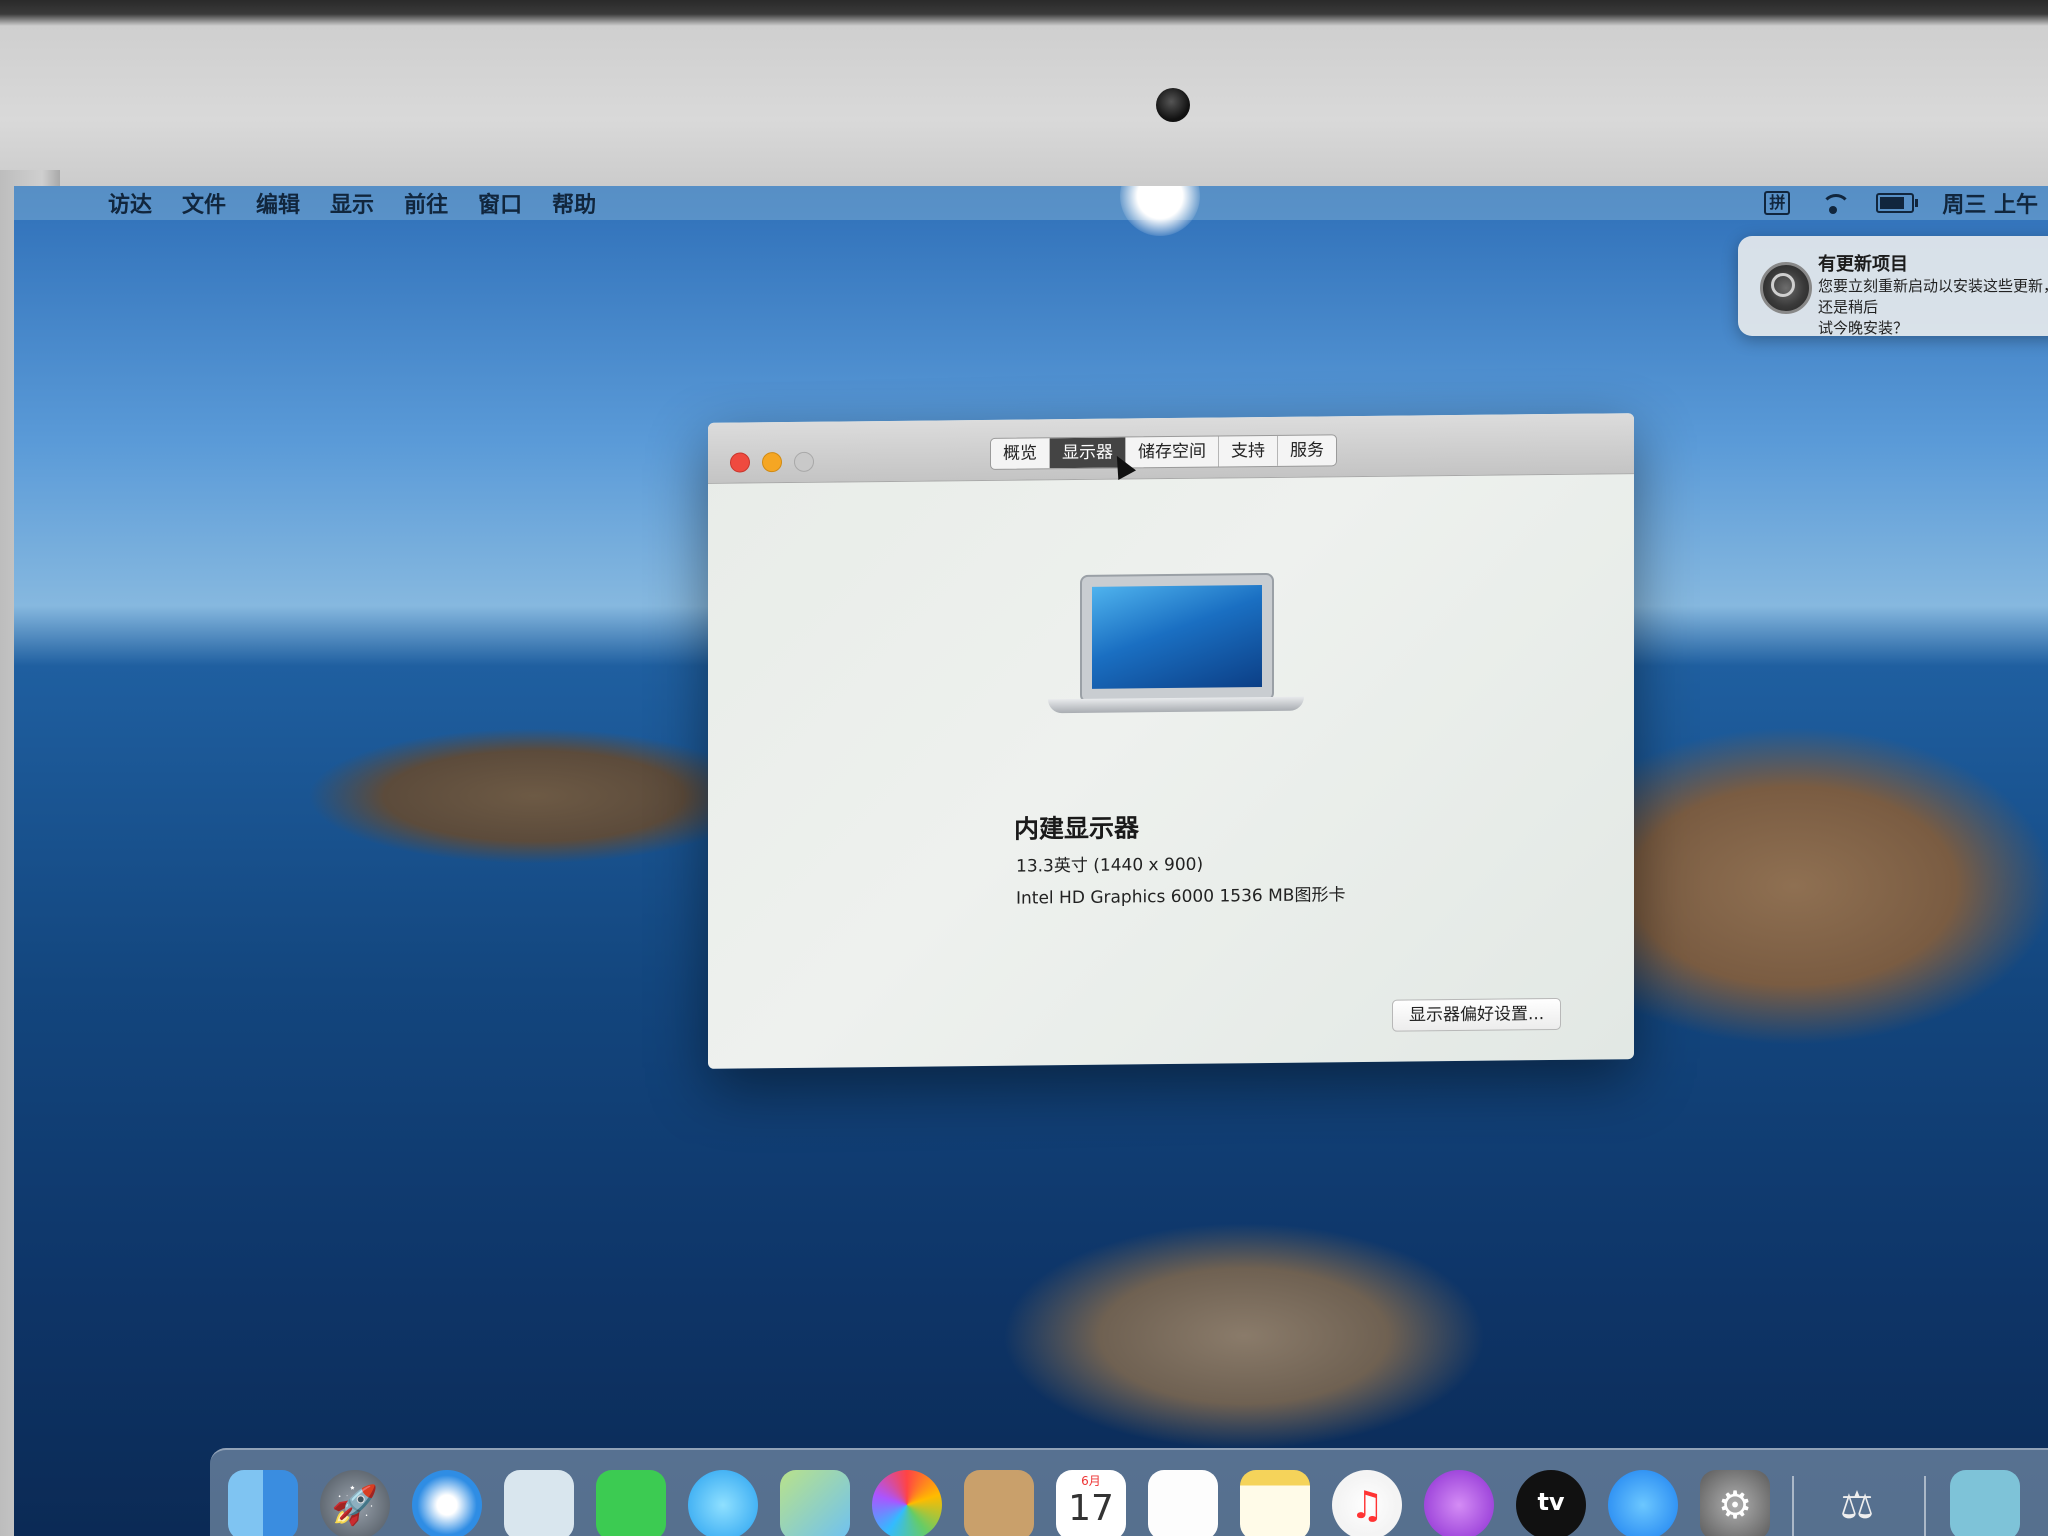  I want to click on macbook-screen, so click(1177, 637).